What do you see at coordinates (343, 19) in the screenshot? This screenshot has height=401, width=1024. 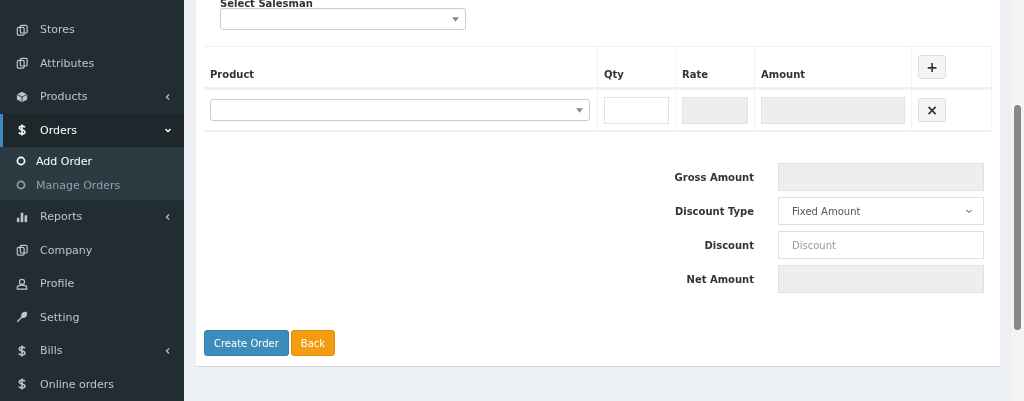 I see `salesman-select` at bounding box center [343, 19].